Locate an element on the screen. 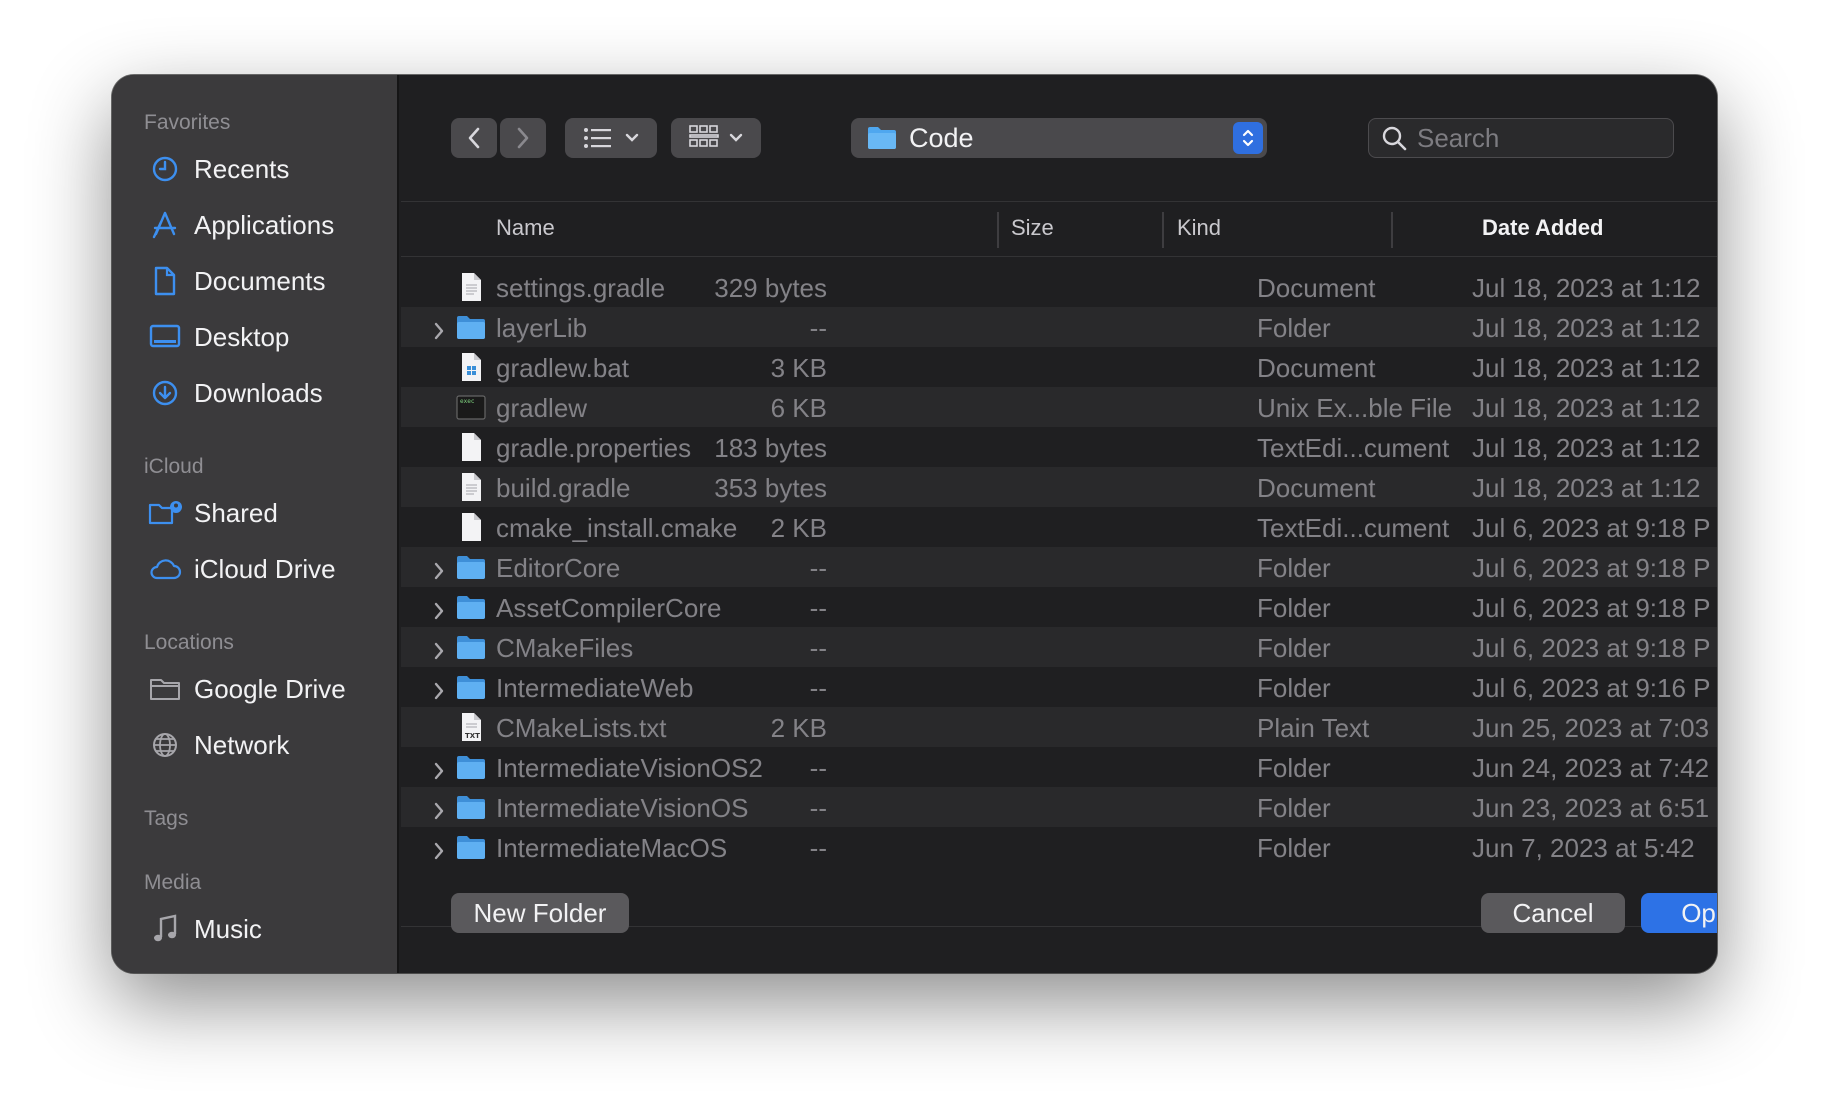 The width and height of the screenshot is (1824, 1120). file-size: 6 KB is located at coordinates (798, 408).